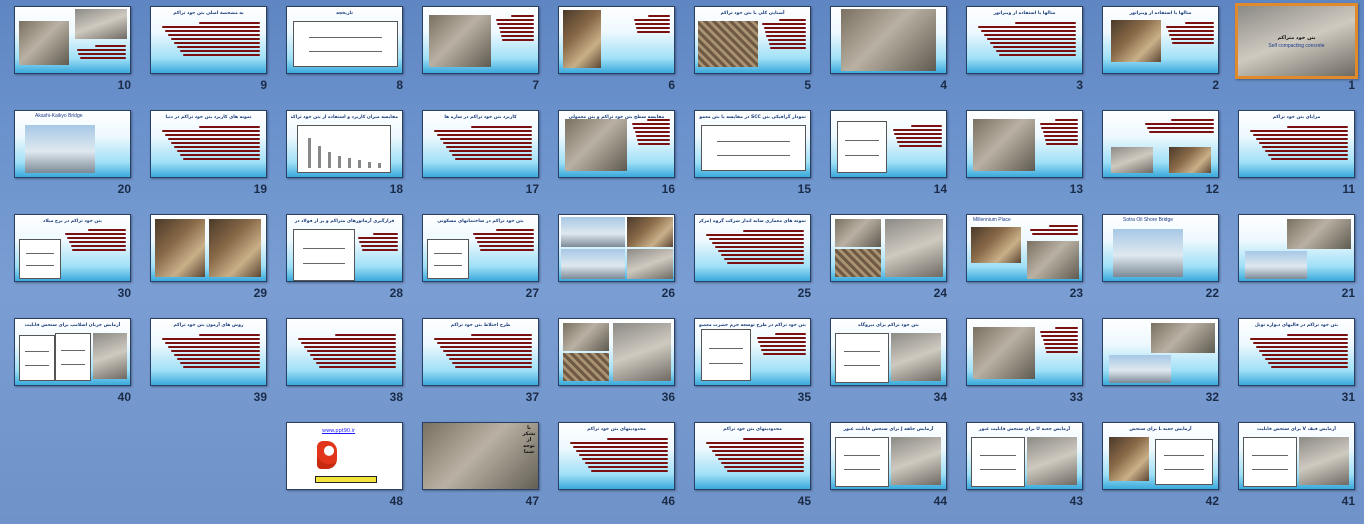 The height and width of the screenshot is (524, 1364). I want to click on slide-preview: به مشخصه اصلی بتن خود تراکم, so click(208, 40).